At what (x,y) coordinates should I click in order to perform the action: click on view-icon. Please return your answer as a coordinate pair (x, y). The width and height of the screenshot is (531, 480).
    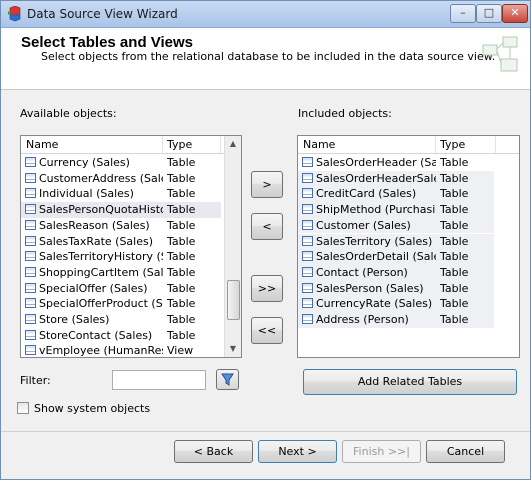
    Looking at the image, I should click on (30, 350).